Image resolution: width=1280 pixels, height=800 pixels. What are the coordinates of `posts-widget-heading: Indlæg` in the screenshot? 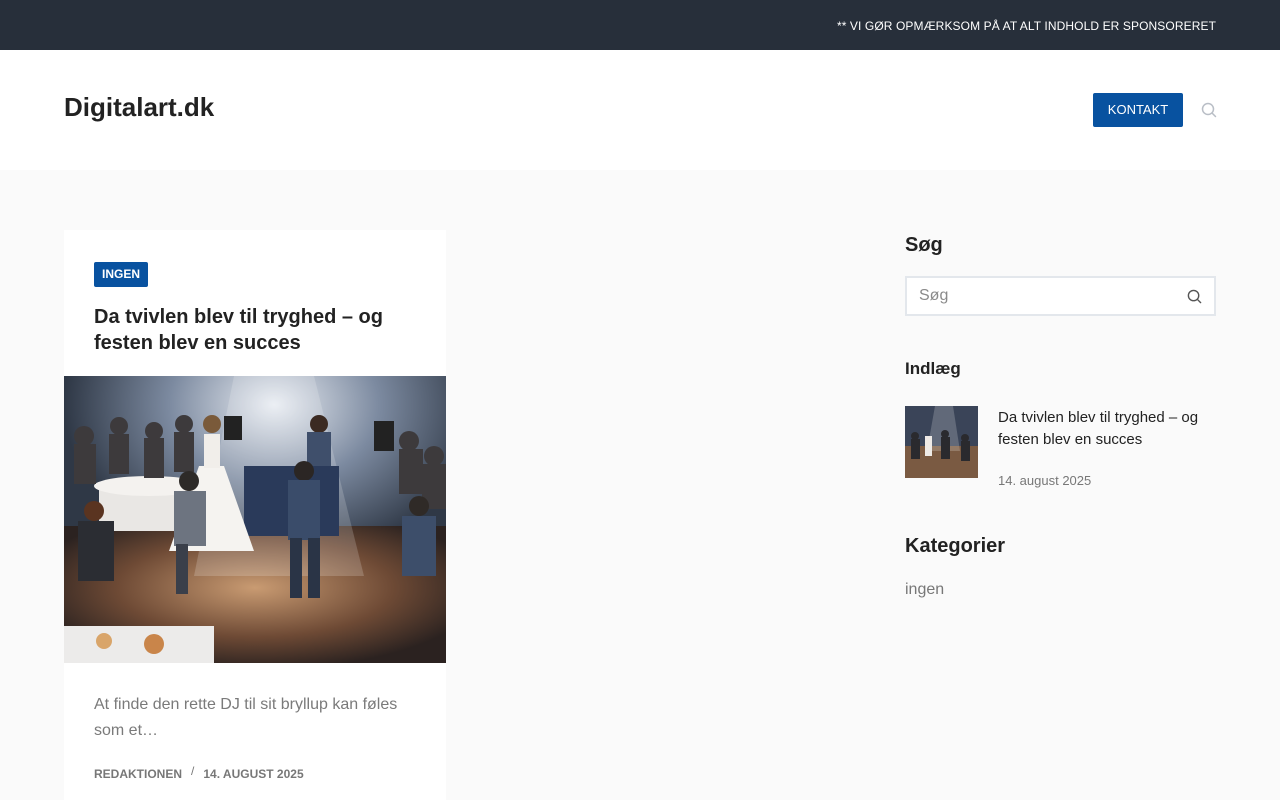 It's located at (933, 368).